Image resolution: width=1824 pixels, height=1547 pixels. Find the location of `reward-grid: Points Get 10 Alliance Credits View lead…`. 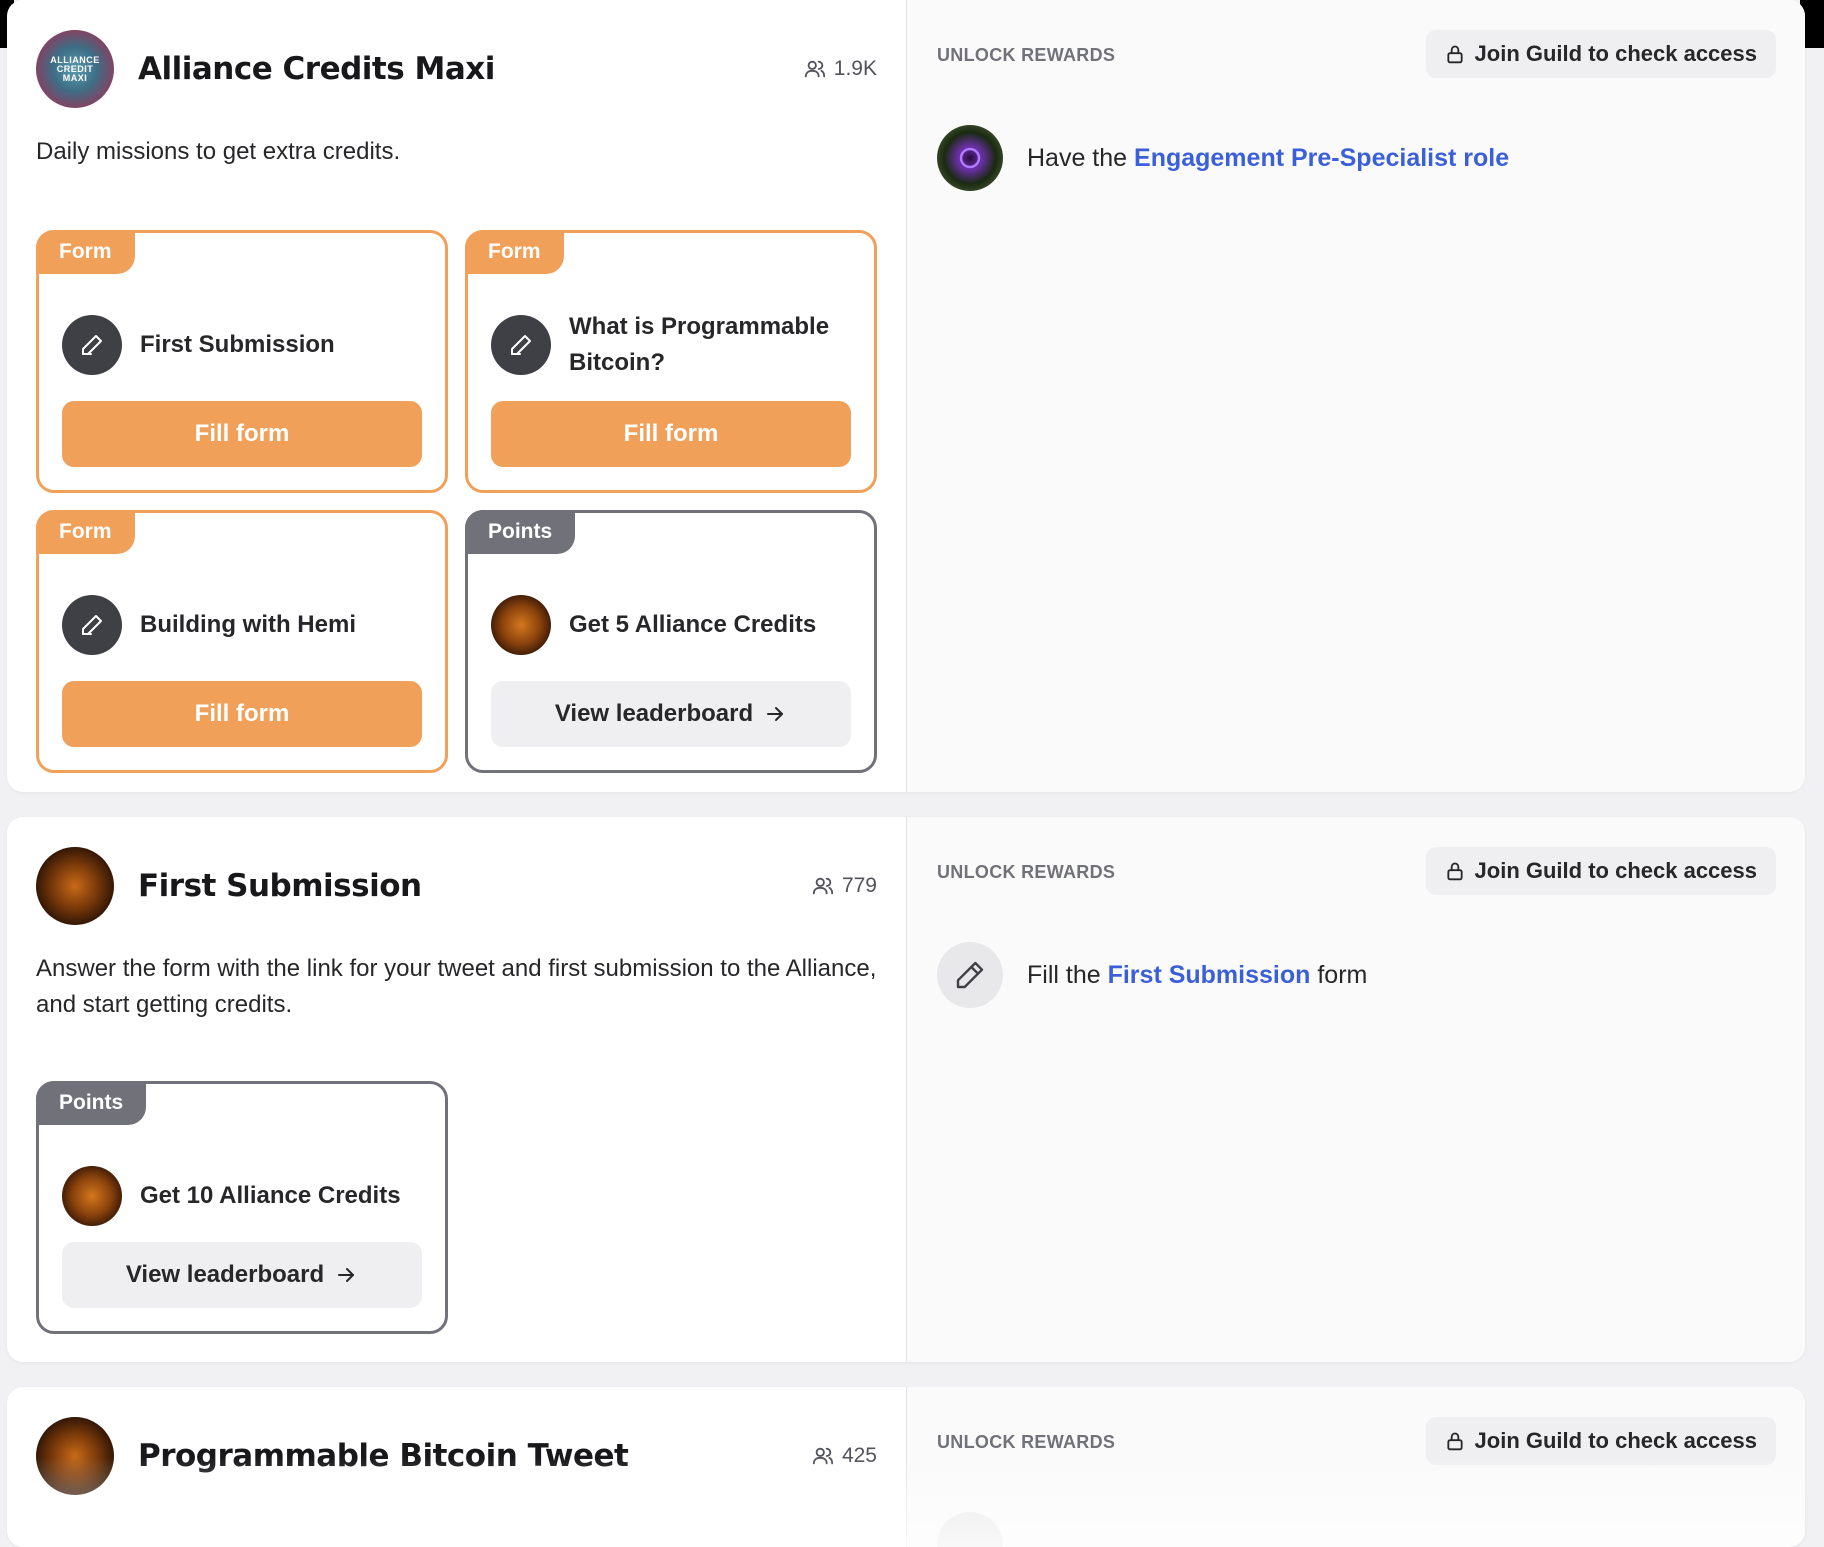

reward-grid: Points Get 10 Alliance Credits View lead… is located at coordinates (456, 1207).